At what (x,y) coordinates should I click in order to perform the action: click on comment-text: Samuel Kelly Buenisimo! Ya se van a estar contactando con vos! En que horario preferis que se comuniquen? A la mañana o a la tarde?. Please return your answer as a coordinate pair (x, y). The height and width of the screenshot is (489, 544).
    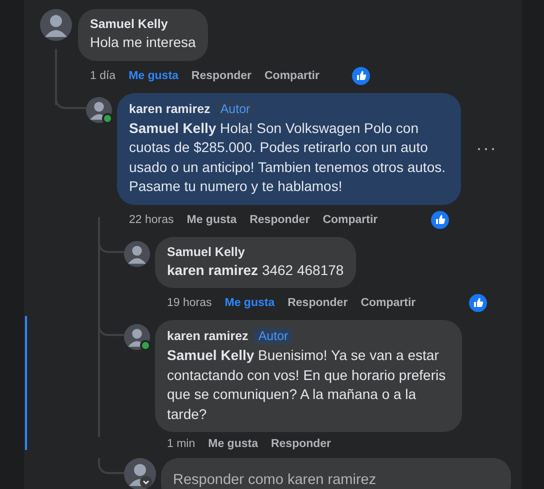
    Looking at the image, I should click on (307, 385).